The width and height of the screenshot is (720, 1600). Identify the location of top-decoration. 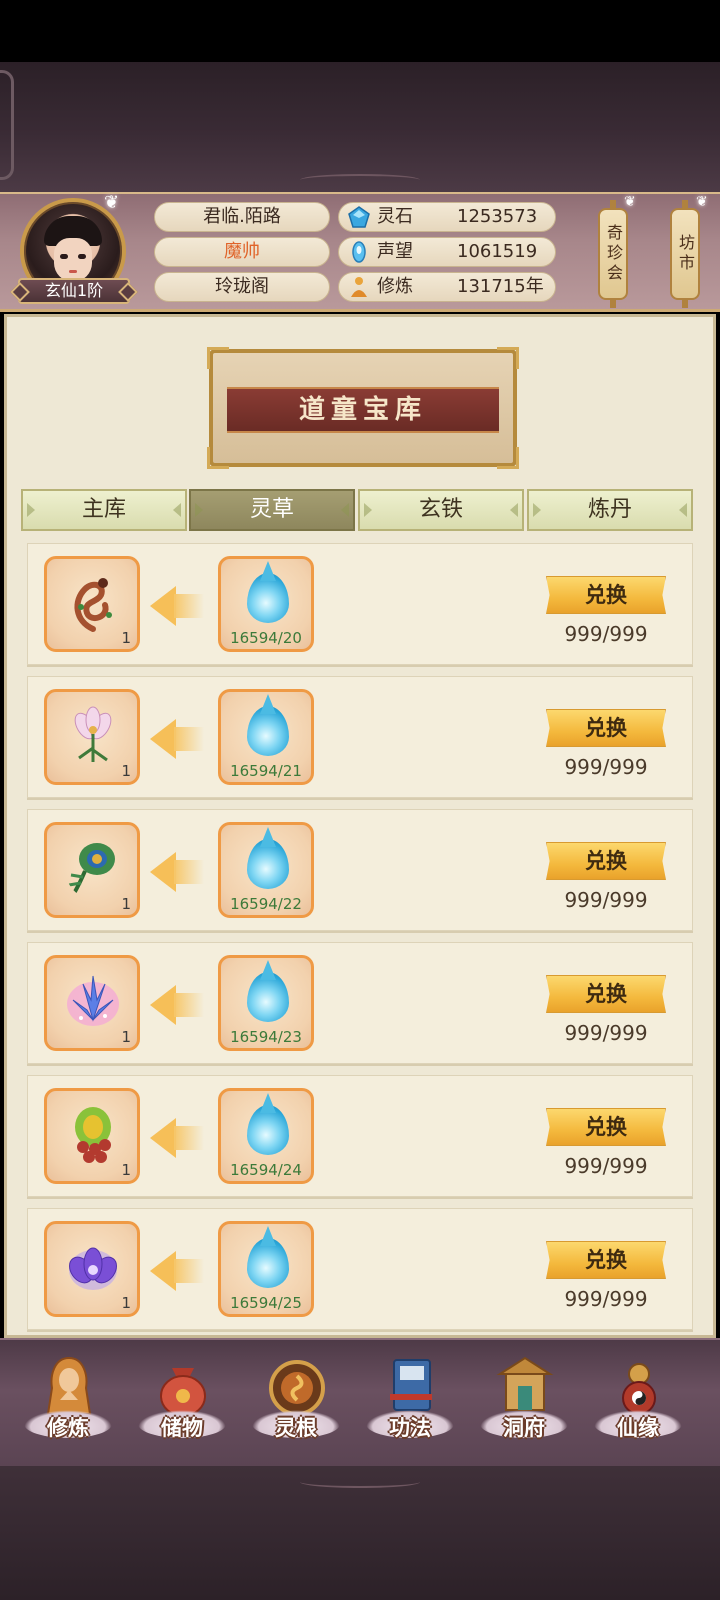
(360, 127).